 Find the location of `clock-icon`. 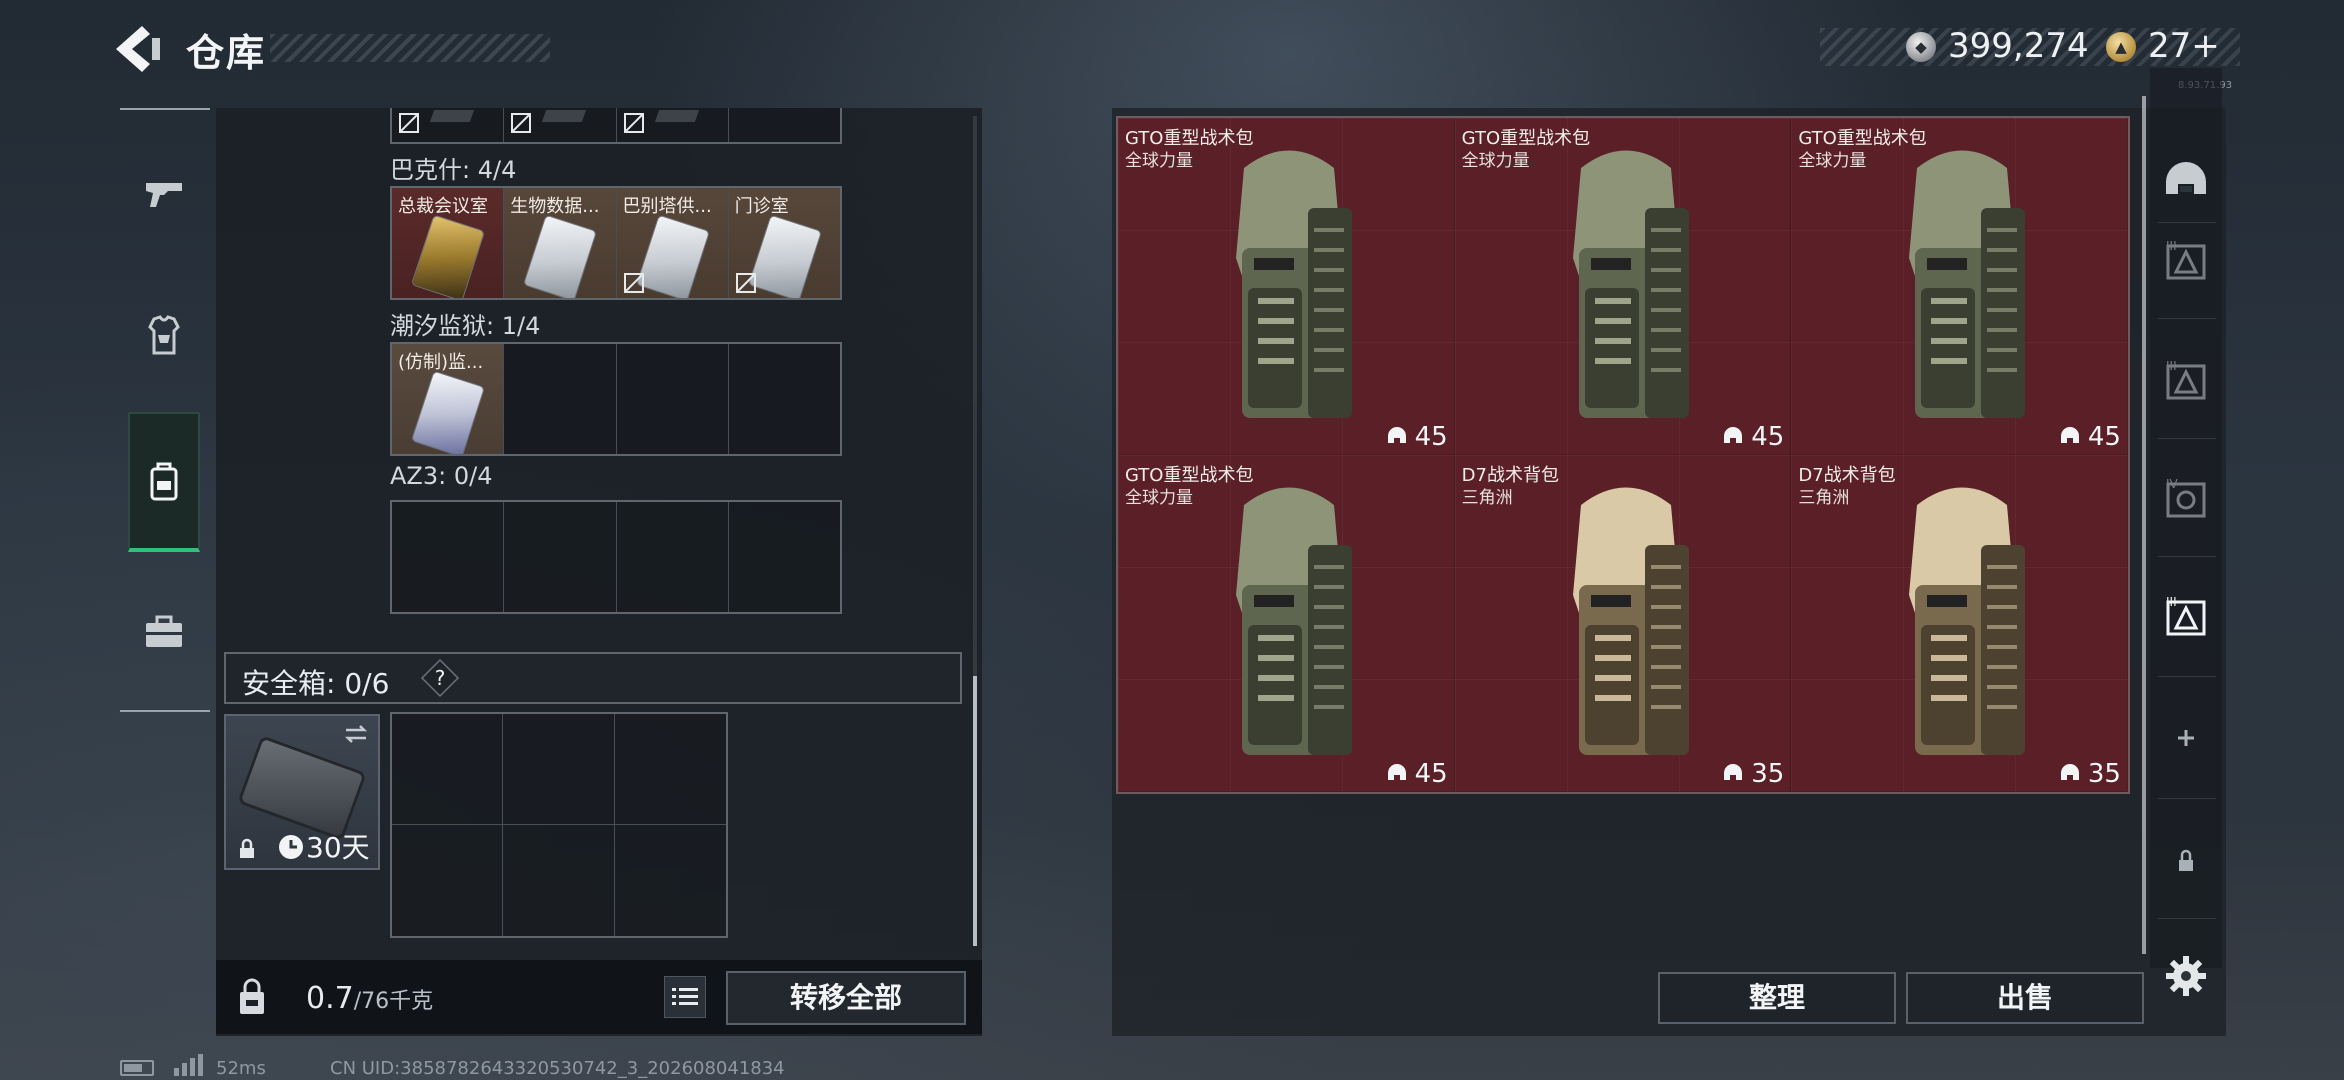

clock-icon is located at coordinates (291, 847).